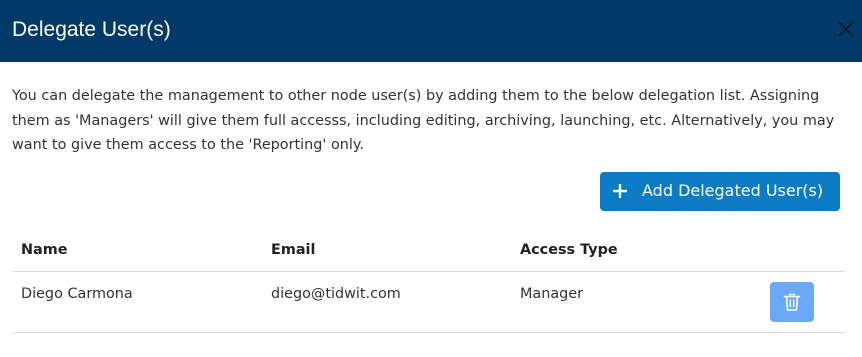  What do you see at coordinates (620, 191) in the screenshot?
I see `plus-icon` at bounding box center [620, 191].